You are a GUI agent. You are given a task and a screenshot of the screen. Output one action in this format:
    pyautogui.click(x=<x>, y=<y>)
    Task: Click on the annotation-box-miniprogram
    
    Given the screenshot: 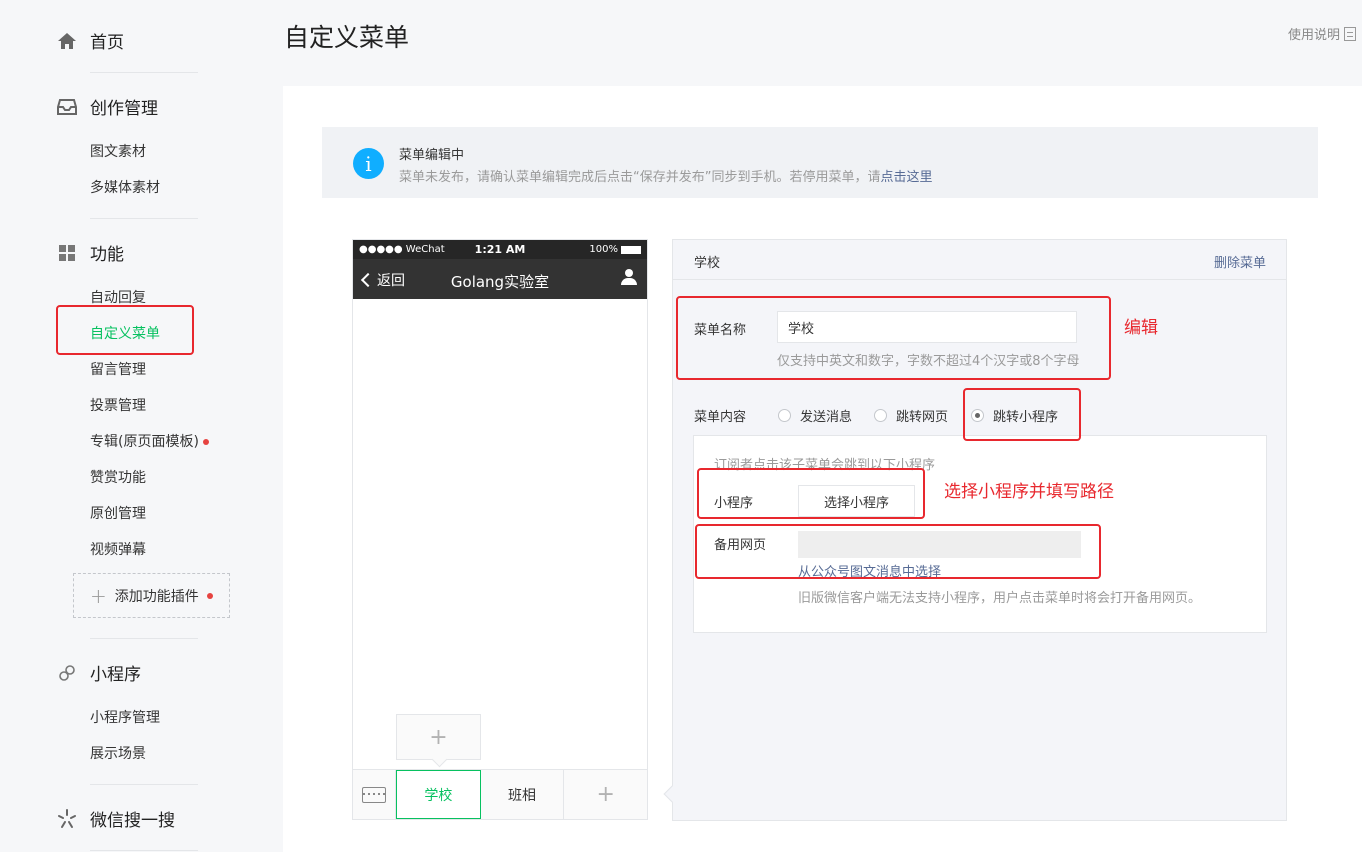 What is the action you would take?
    pyautogui.click(x=811, y=493)
    